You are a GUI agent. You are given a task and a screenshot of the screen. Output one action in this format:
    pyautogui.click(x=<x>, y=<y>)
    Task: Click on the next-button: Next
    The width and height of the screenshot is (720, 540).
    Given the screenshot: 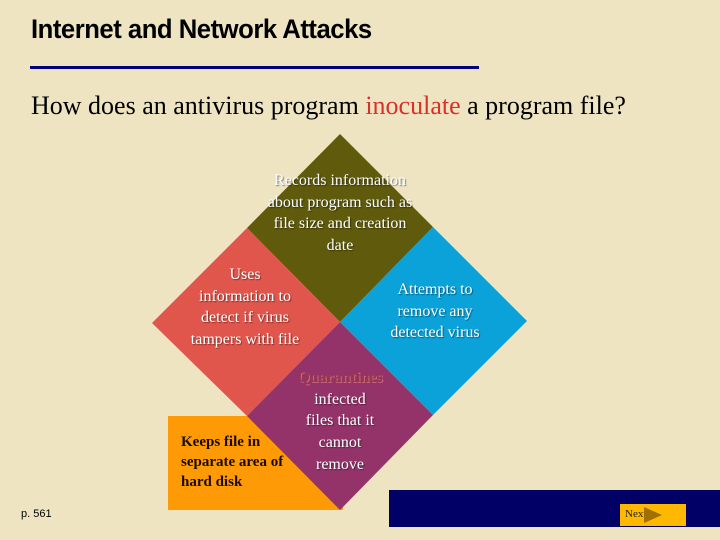 What is the action you would take?
    pyautogui.click(x=653, y=515)
    